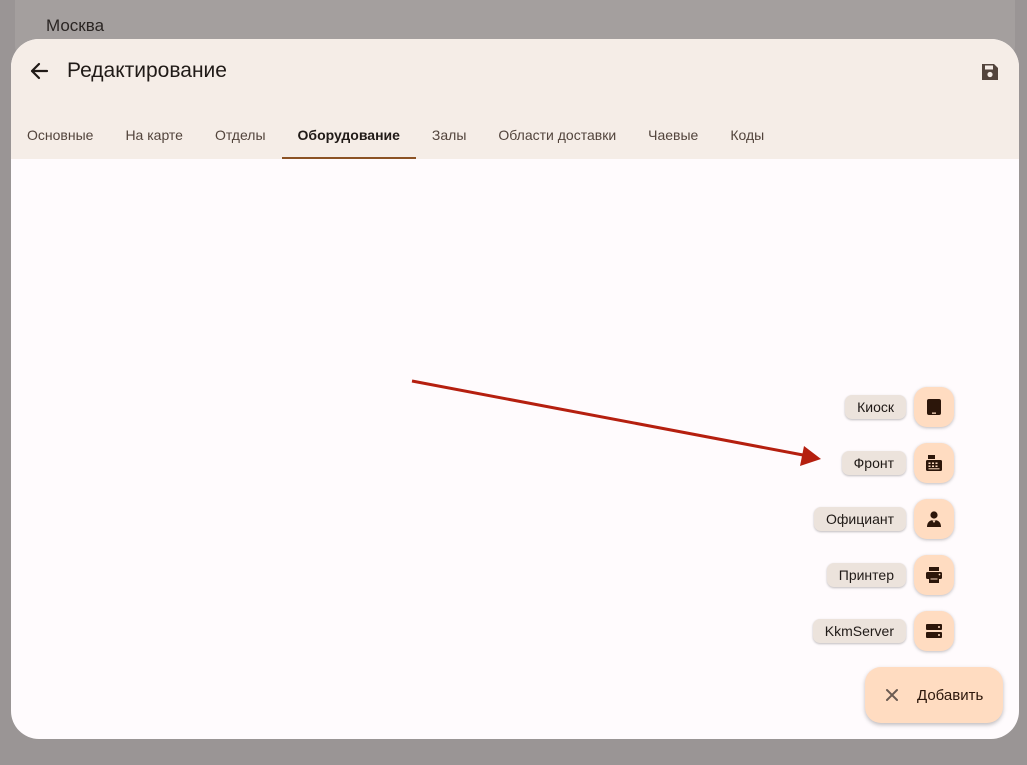 This screenshot has width=1027, height=765. Describe the element at coordinates (859, 631) in the screenshot. I see `kkmserver-label: KkmServer` at that location.